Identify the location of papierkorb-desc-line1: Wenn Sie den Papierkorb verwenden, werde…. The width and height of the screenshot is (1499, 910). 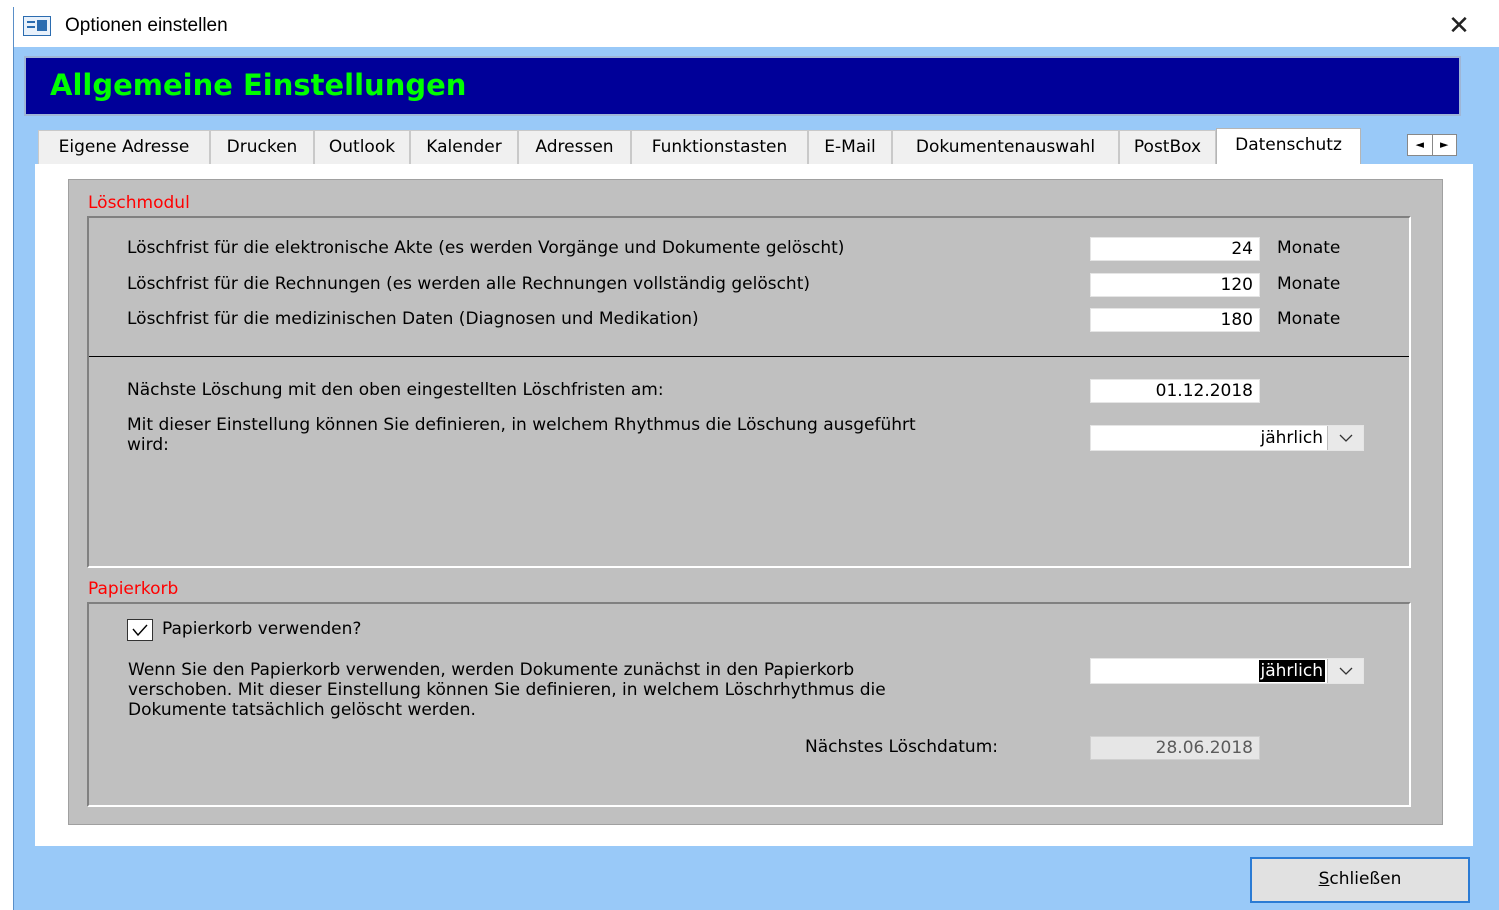
(491, 670).